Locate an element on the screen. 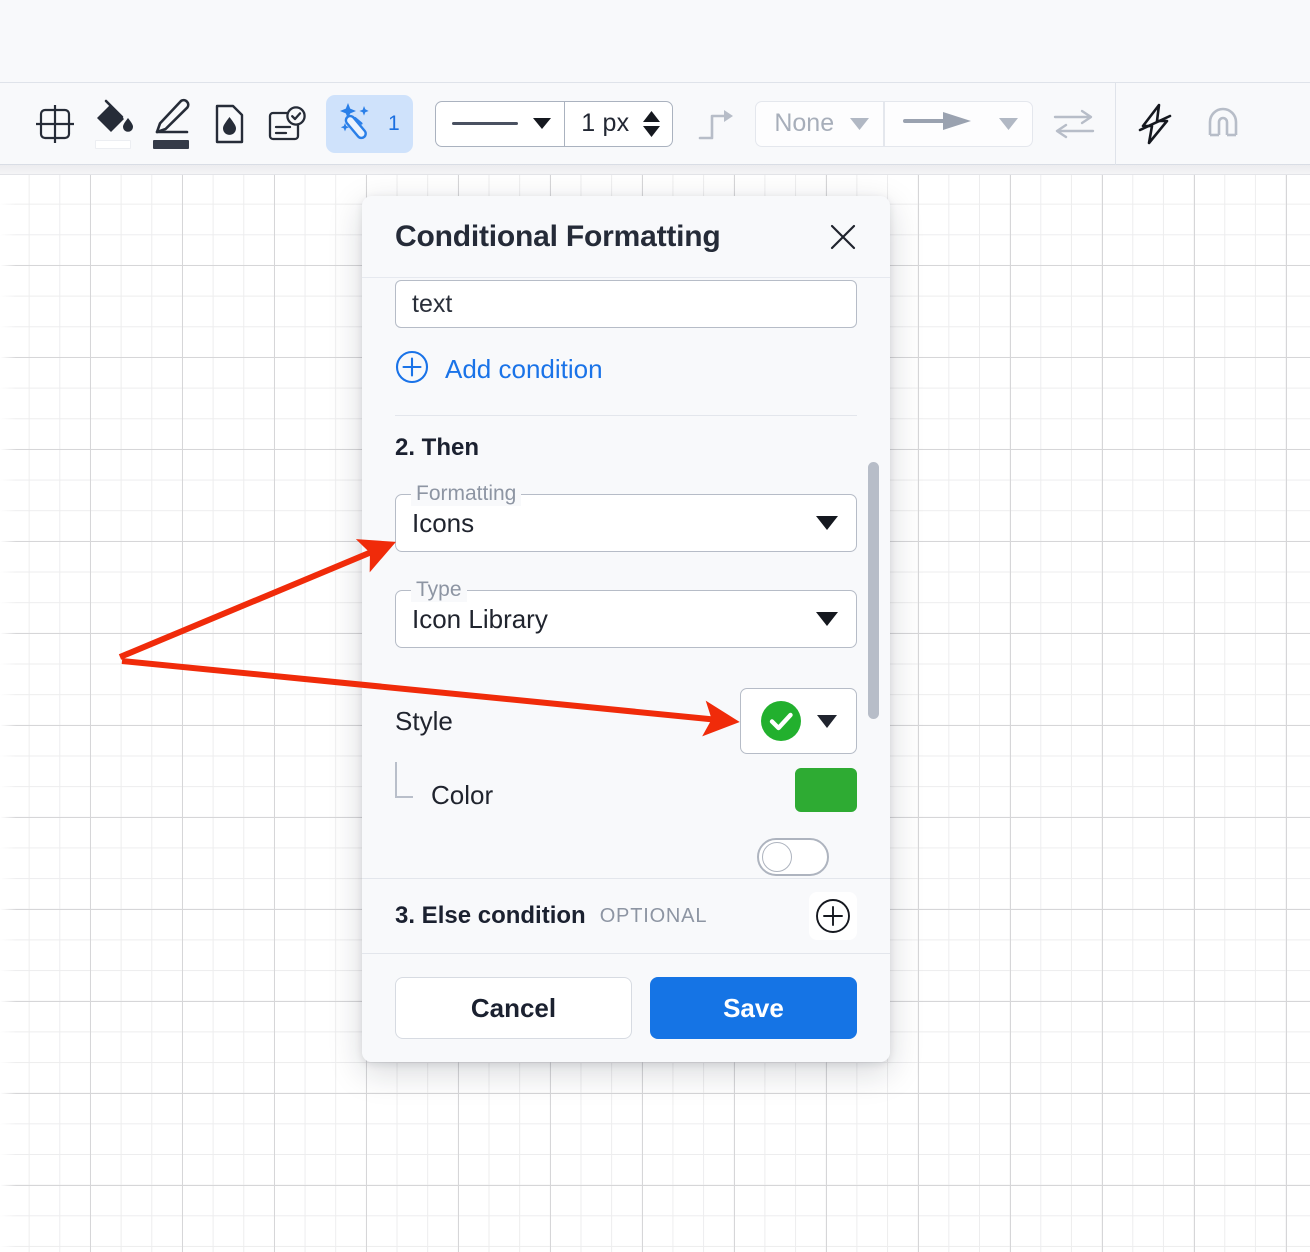 Image resolution: width=1310 pixels, height=1252 pixels. line-width-value: 1 px is located at coordinates (605, 123).